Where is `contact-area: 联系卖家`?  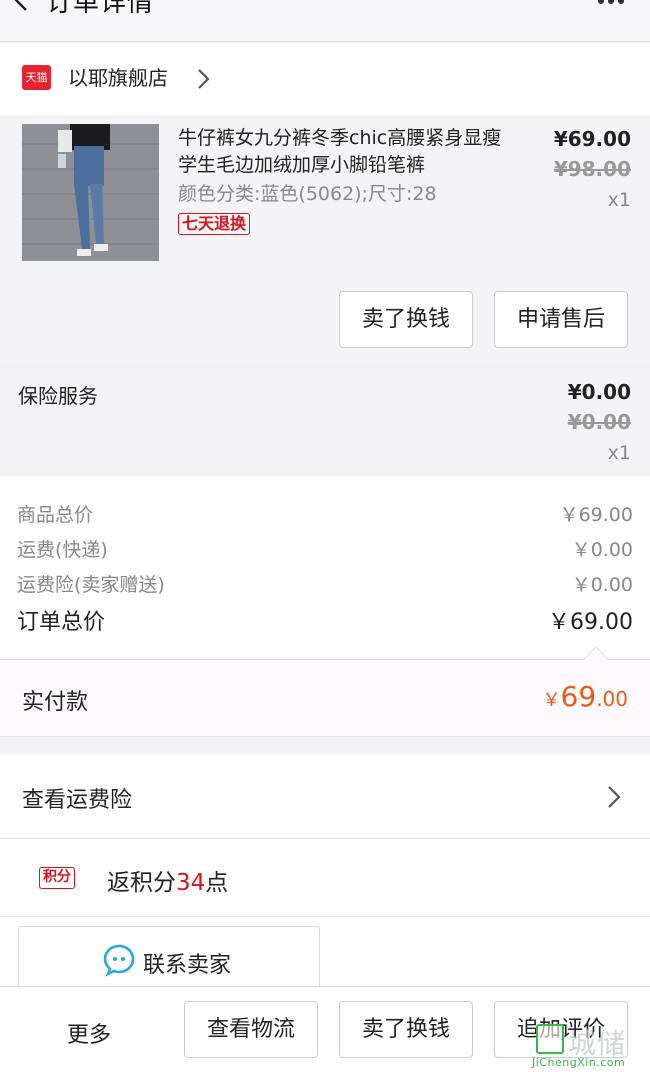
contact-area: 联系卖家 is located at coordinates (325, 953).